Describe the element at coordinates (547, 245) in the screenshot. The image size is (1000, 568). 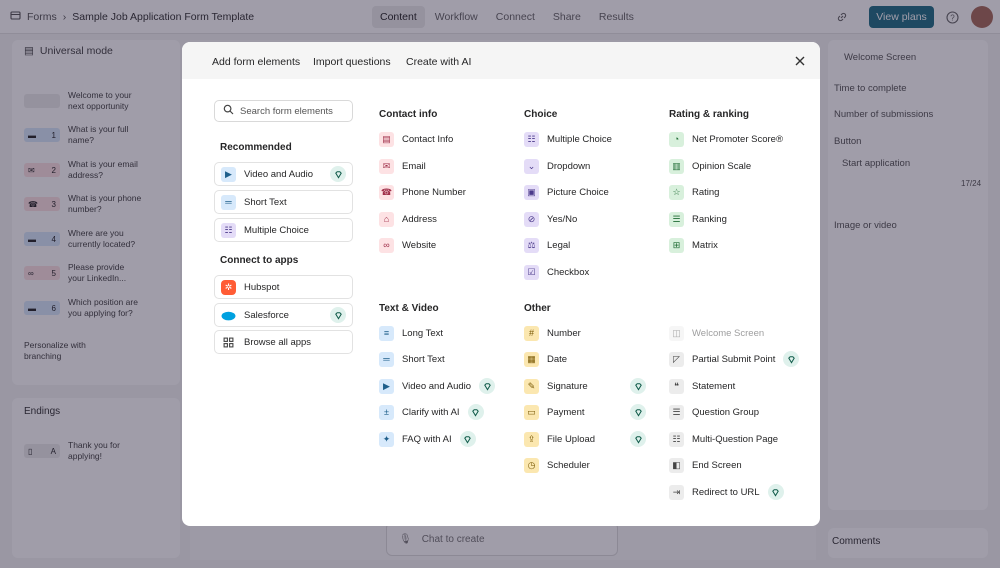
I see `element-legal: ⚖ Legal` at that location.